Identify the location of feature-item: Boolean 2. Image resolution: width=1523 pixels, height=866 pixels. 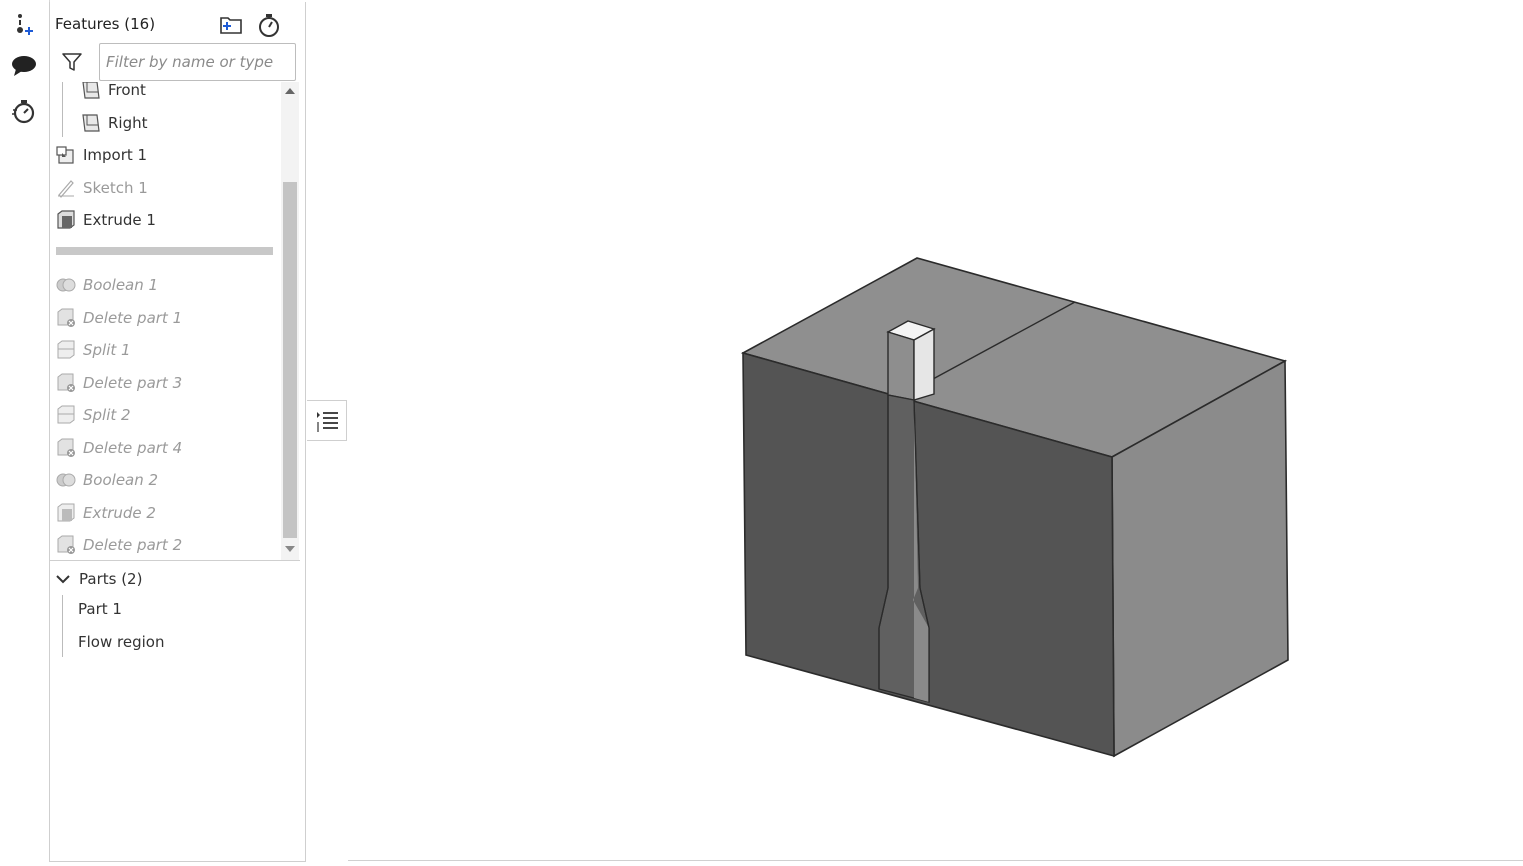
(107, 480).